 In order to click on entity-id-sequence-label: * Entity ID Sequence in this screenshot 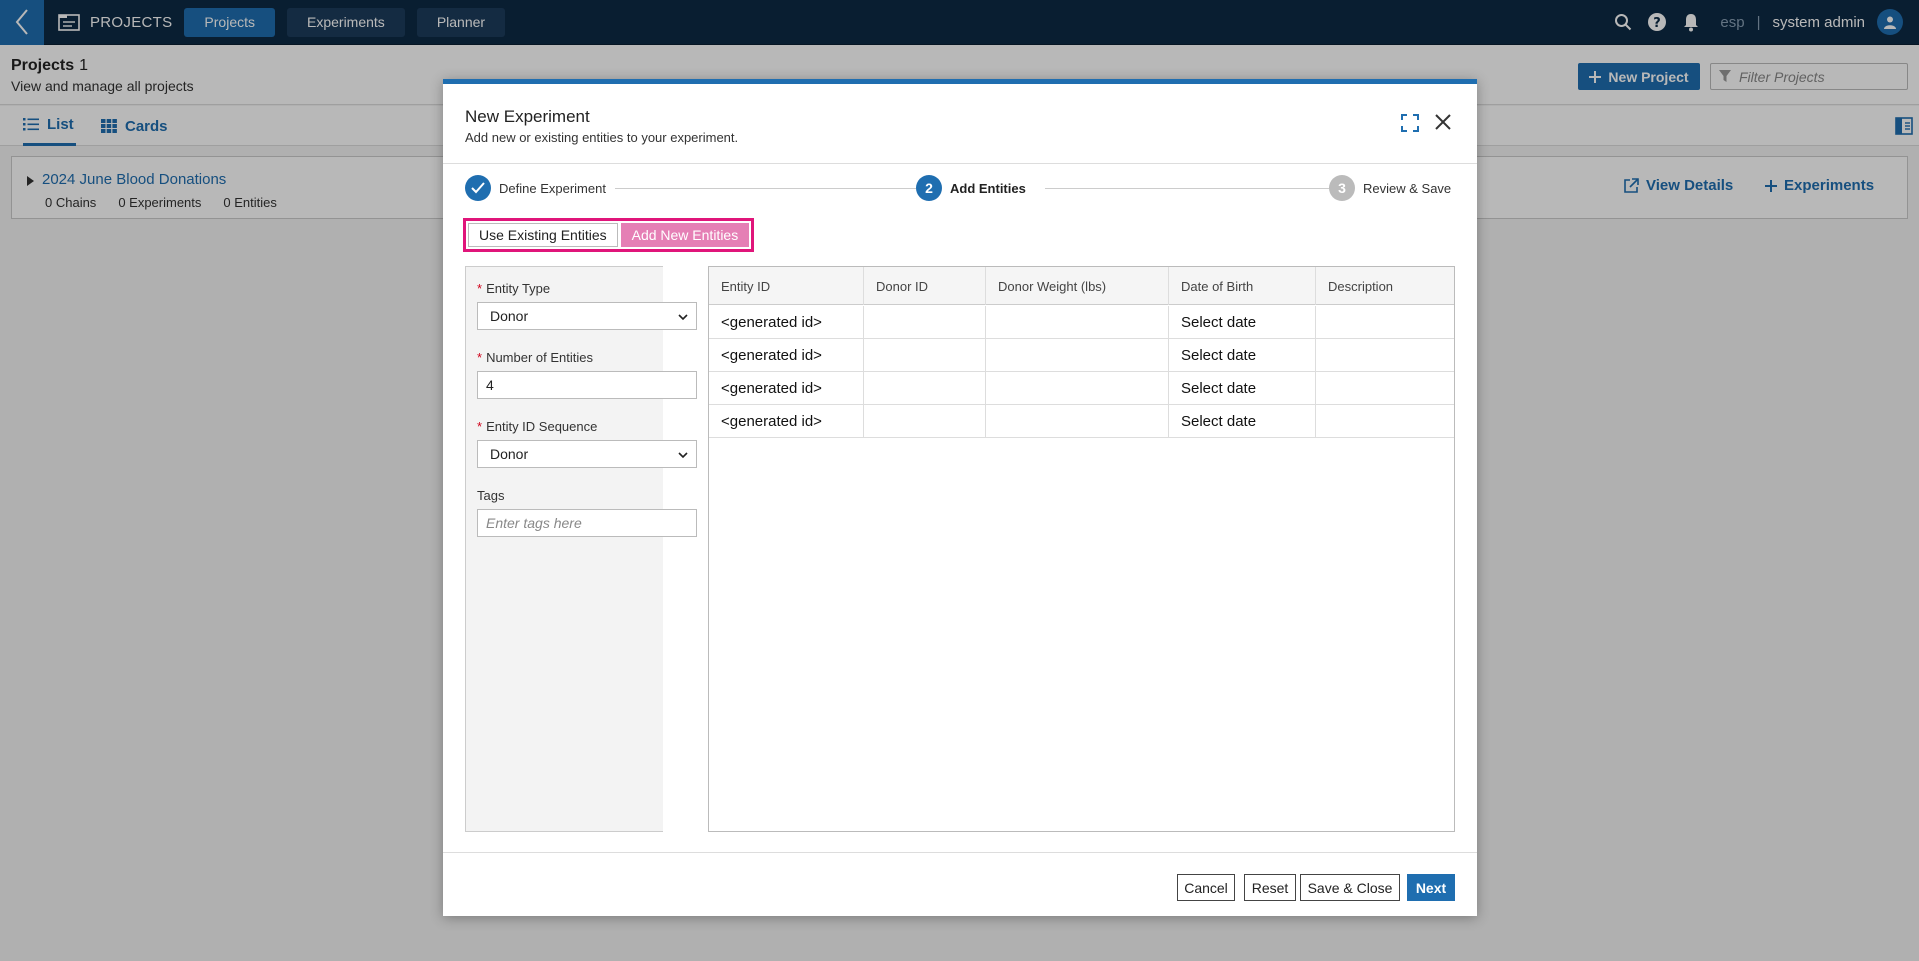, I will do `click(537, 426)`.